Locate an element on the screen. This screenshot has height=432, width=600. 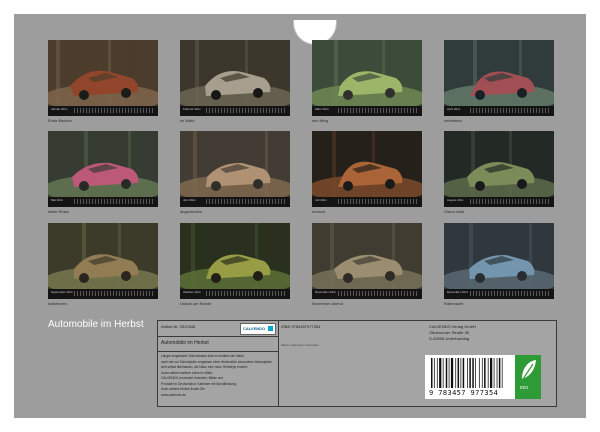
month-caption: morsch is located at coordinates (319, 211).